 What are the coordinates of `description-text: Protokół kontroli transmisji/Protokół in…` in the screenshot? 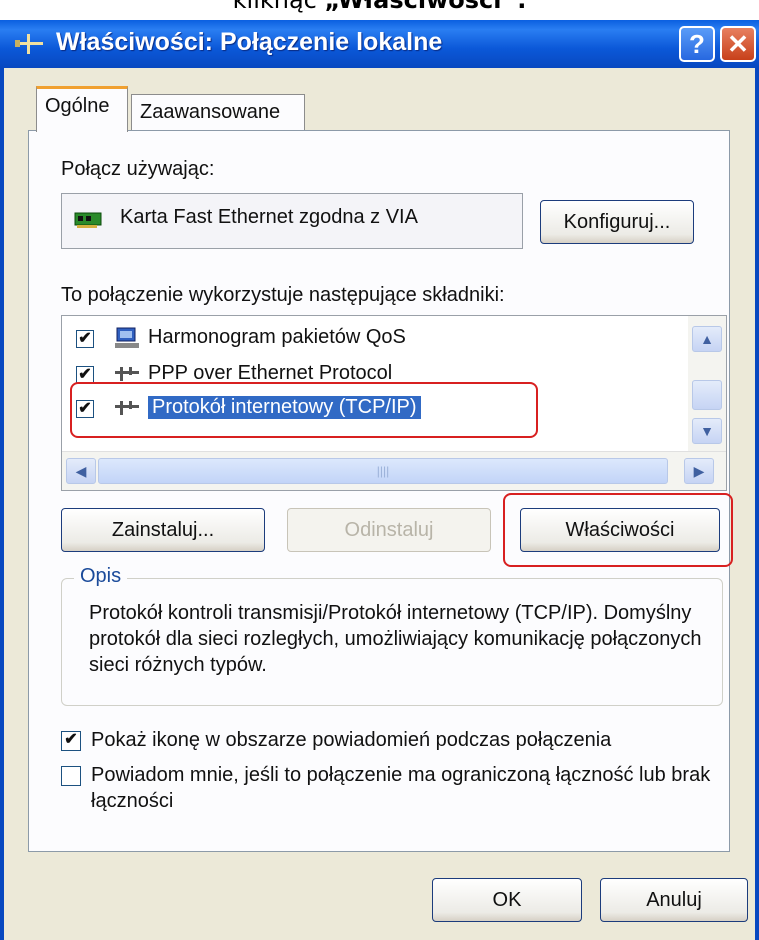 It's located at (395, 639).